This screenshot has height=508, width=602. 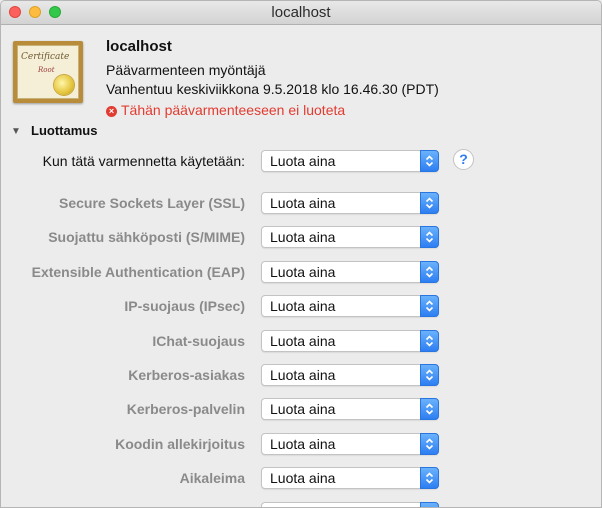 I want to click on trust-row-label: IChat-suojaus, so click(x=198, y=341).